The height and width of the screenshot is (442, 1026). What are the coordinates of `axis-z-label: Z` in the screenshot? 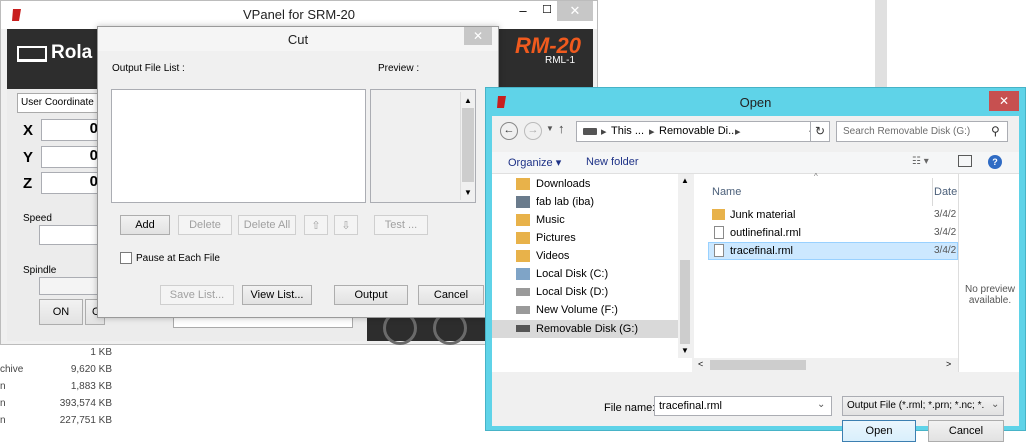 It's located at (28, 183).